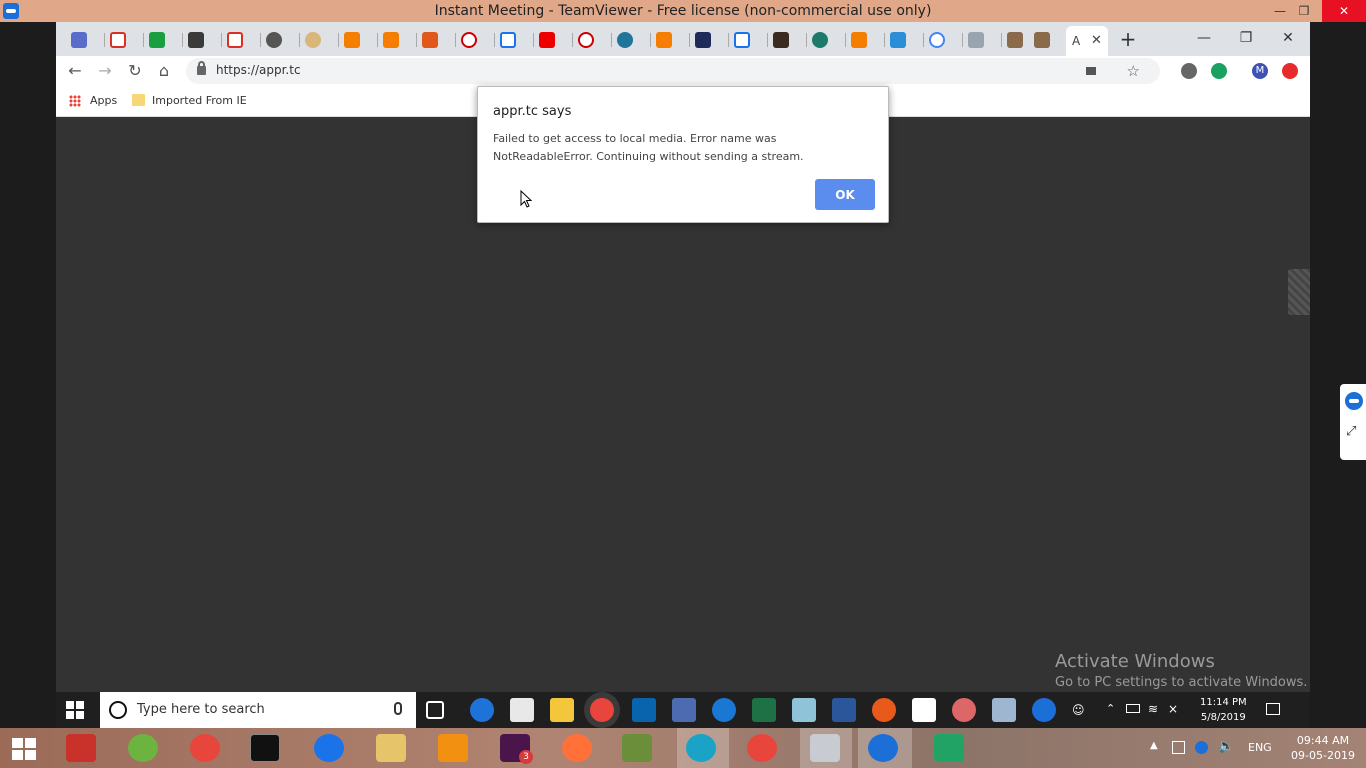 This screenshot has width=1366, height=768. What do you see at coordinates (516, 749) in the screenshot?
I see `slack-icon: 3` at bounding box center [516, 749].